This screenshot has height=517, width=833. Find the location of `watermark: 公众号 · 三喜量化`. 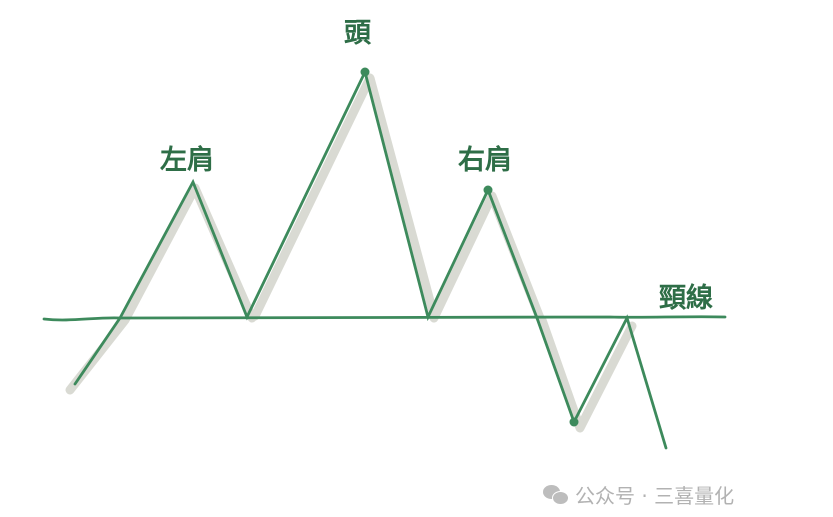

watermark: 公众号 · 三喜量化 is located at coordinates (638, 494).